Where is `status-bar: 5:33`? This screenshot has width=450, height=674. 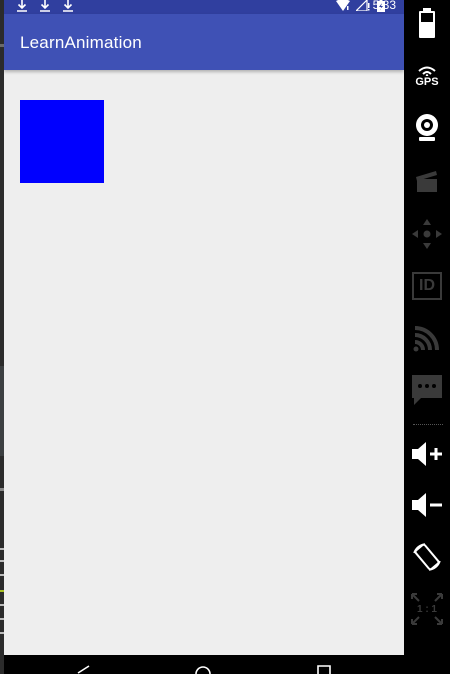
status-bar: 5:33 is located at coordinates (204, 7).